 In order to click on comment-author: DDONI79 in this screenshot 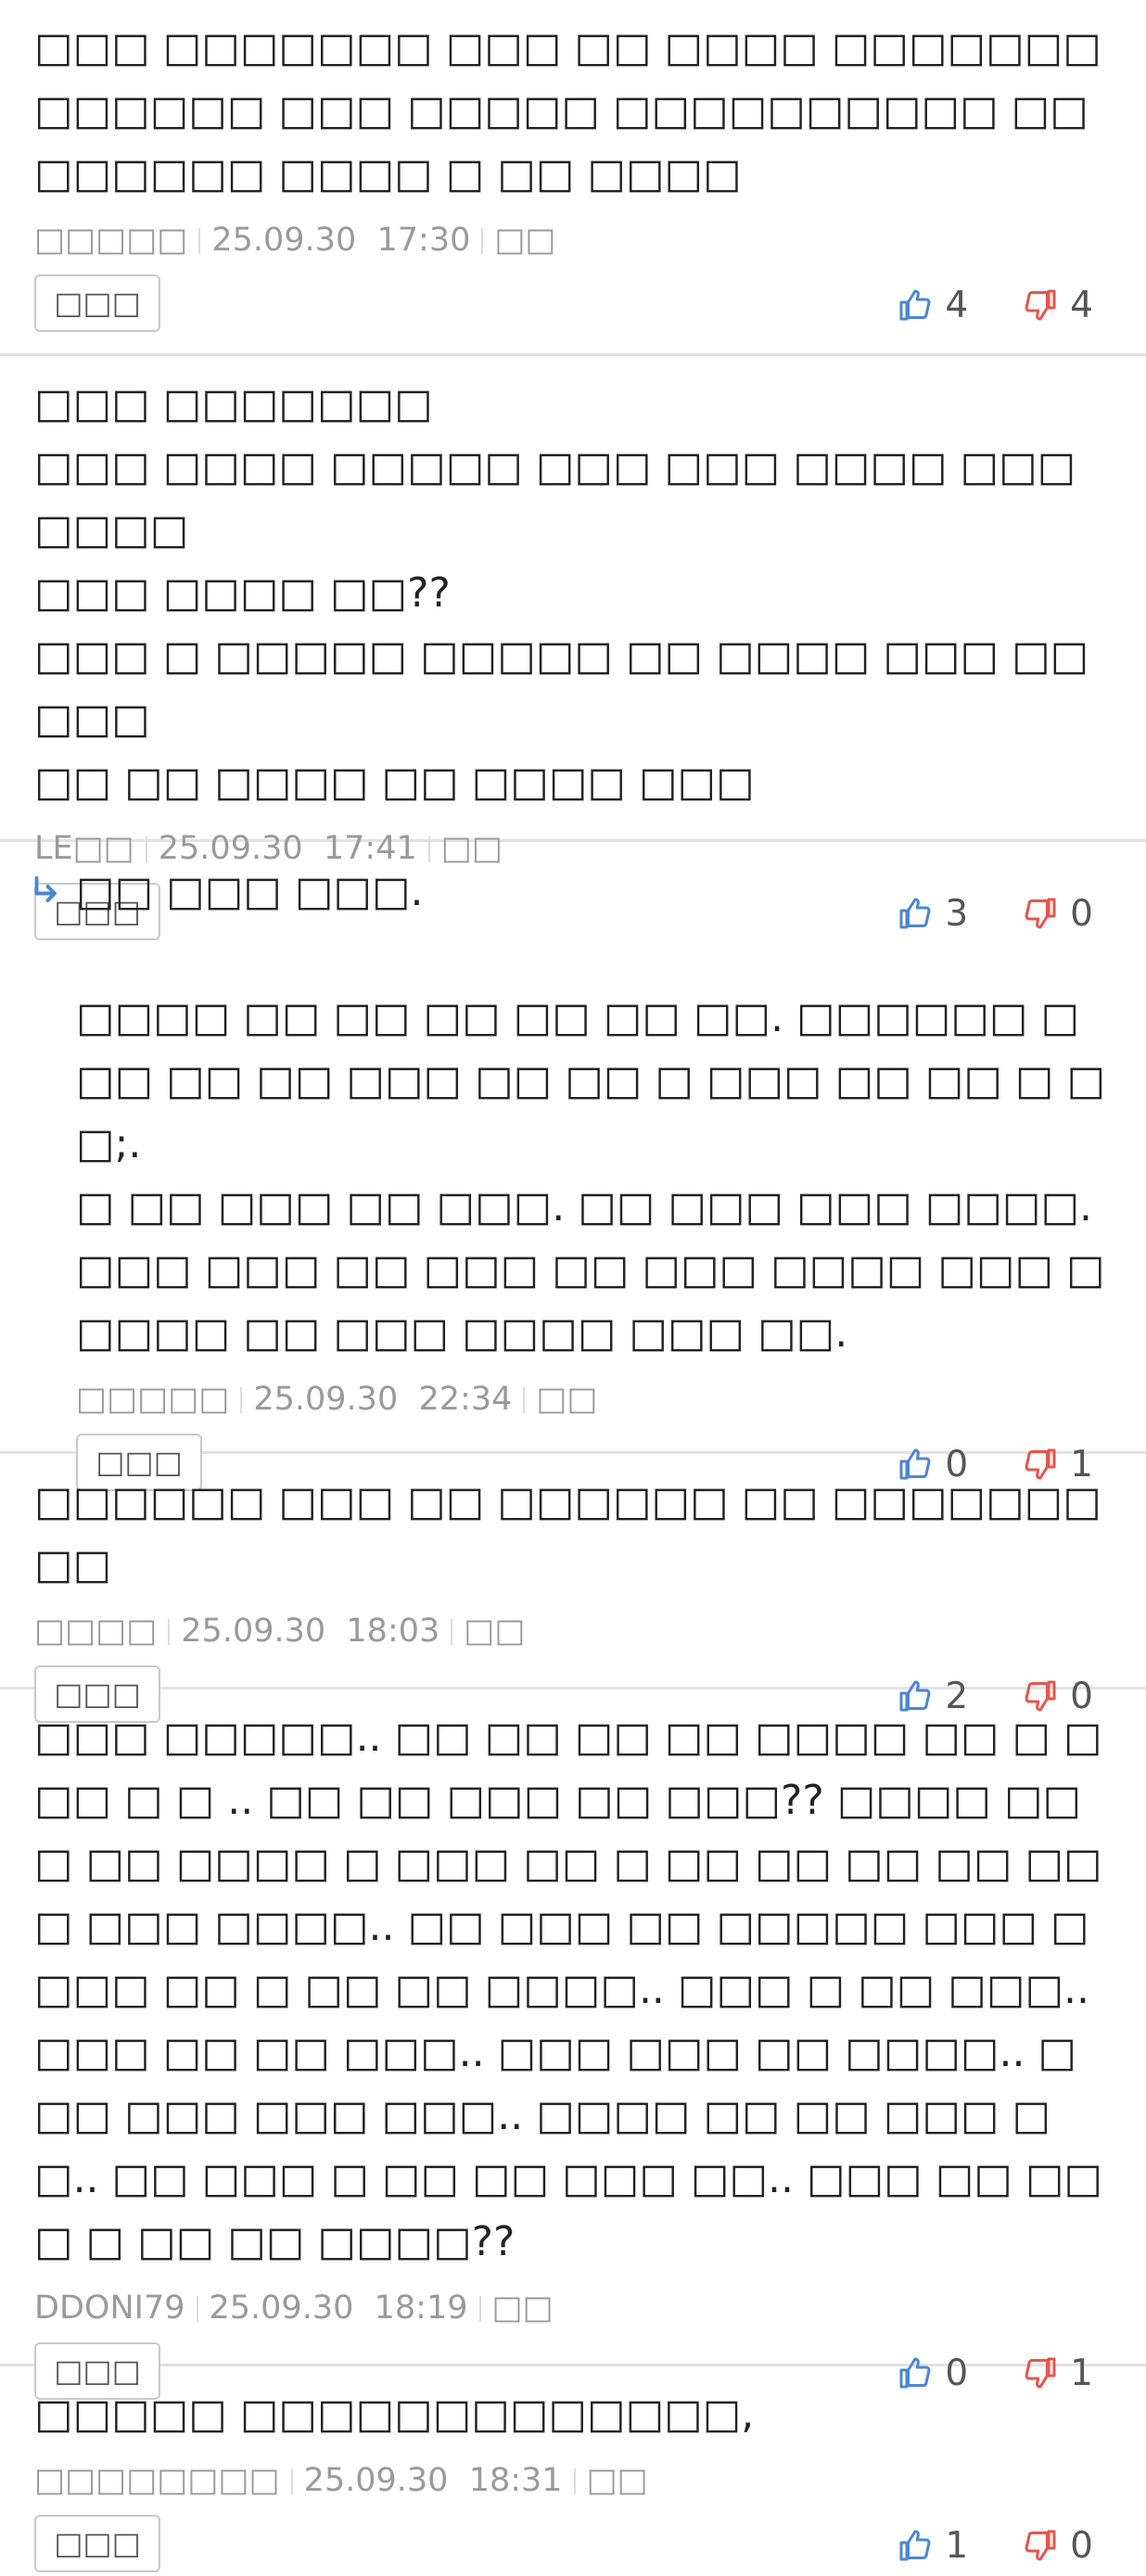, I will do `click(109, 2308)`.